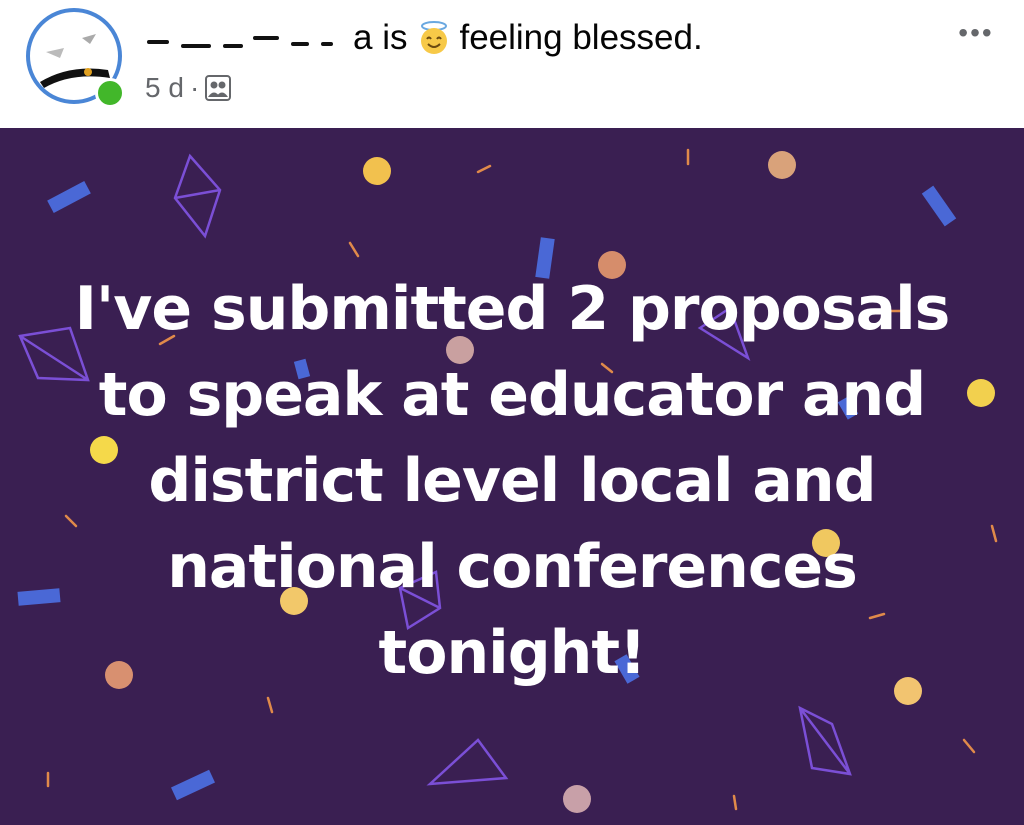 The width and height of the screenshot is (1024, 825). Describe the element at coordinates (581, 37) in the screenshot. I see `feeling-text: feeling blessed.` at that location.